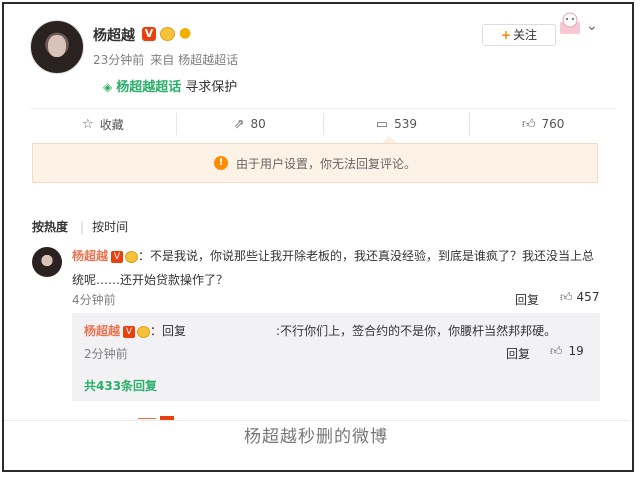 Image resolution: width=640 pixels, height=481 pixels. I want to click on comment-username: 杨超越, so click(90, 256).